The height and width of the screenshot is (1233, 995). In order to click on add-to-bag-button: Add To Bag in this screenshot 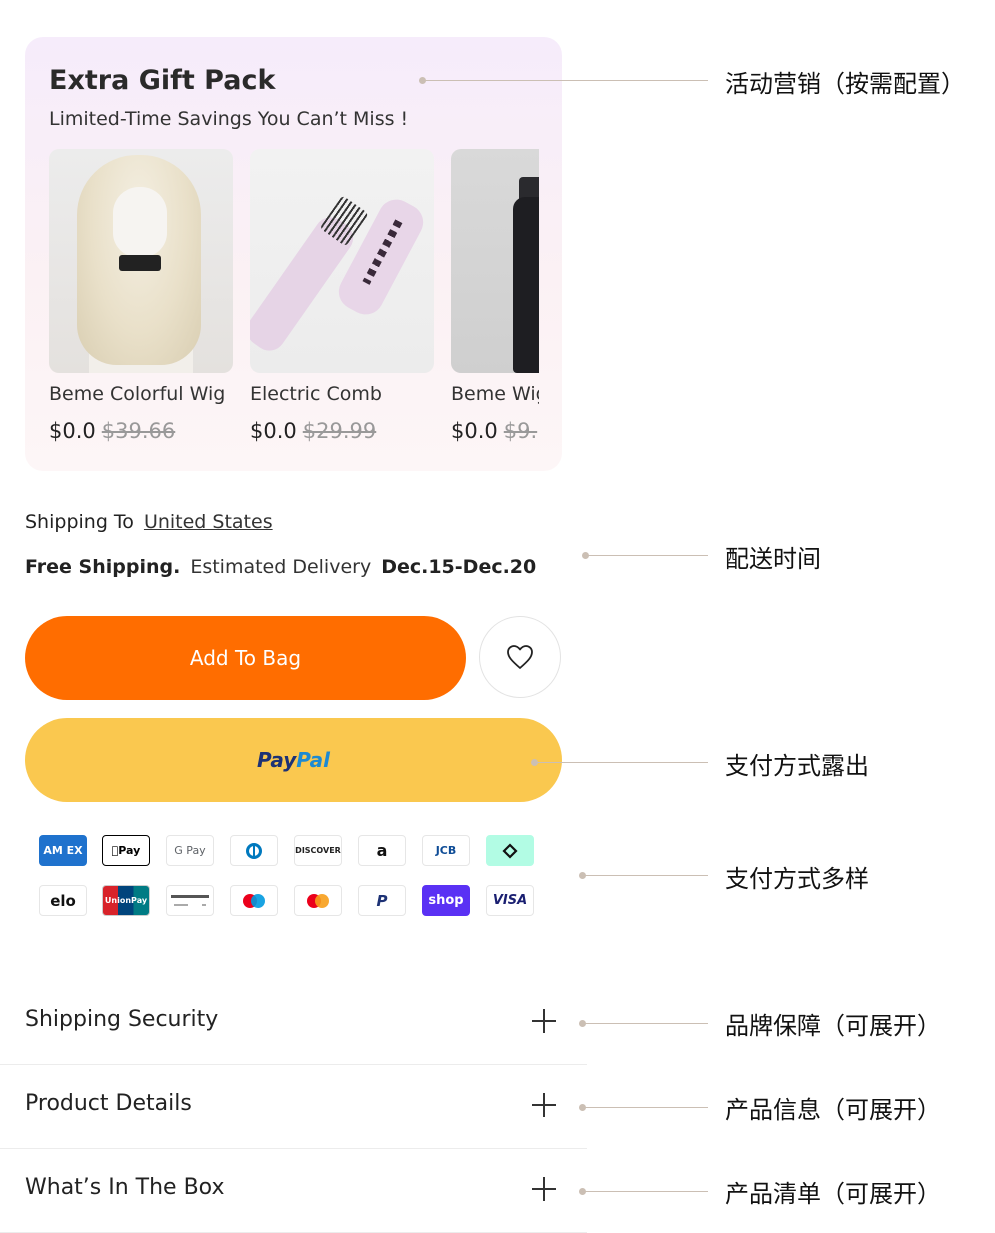, I will do `click(245, 658)`.